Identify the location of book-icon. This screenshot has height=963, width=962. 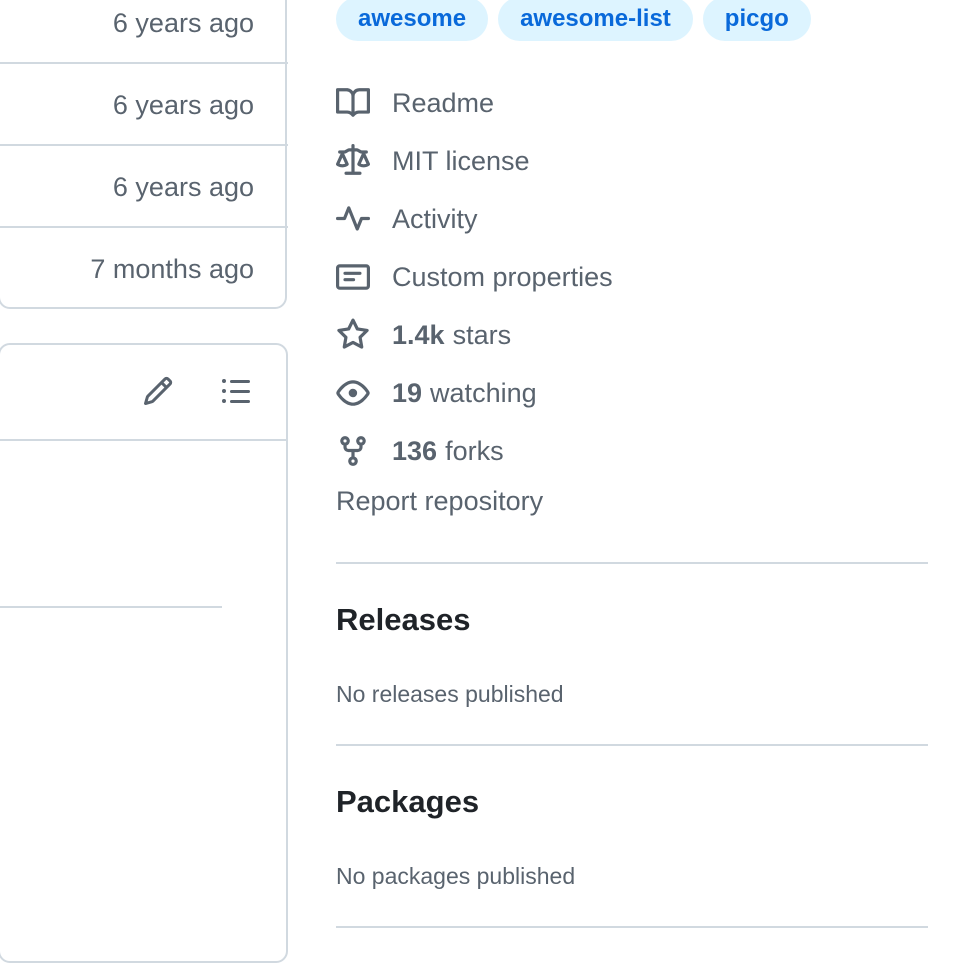
(353, 103).